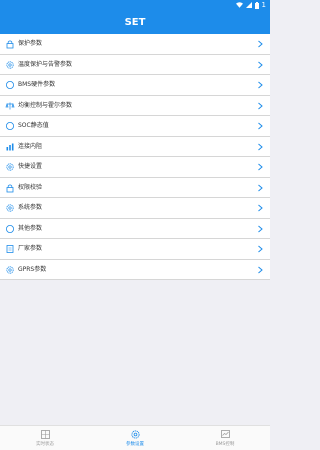 This screenshot has width=320, height=450. I want to click on menu-item-label: 厂家参数, so click(30, 248).